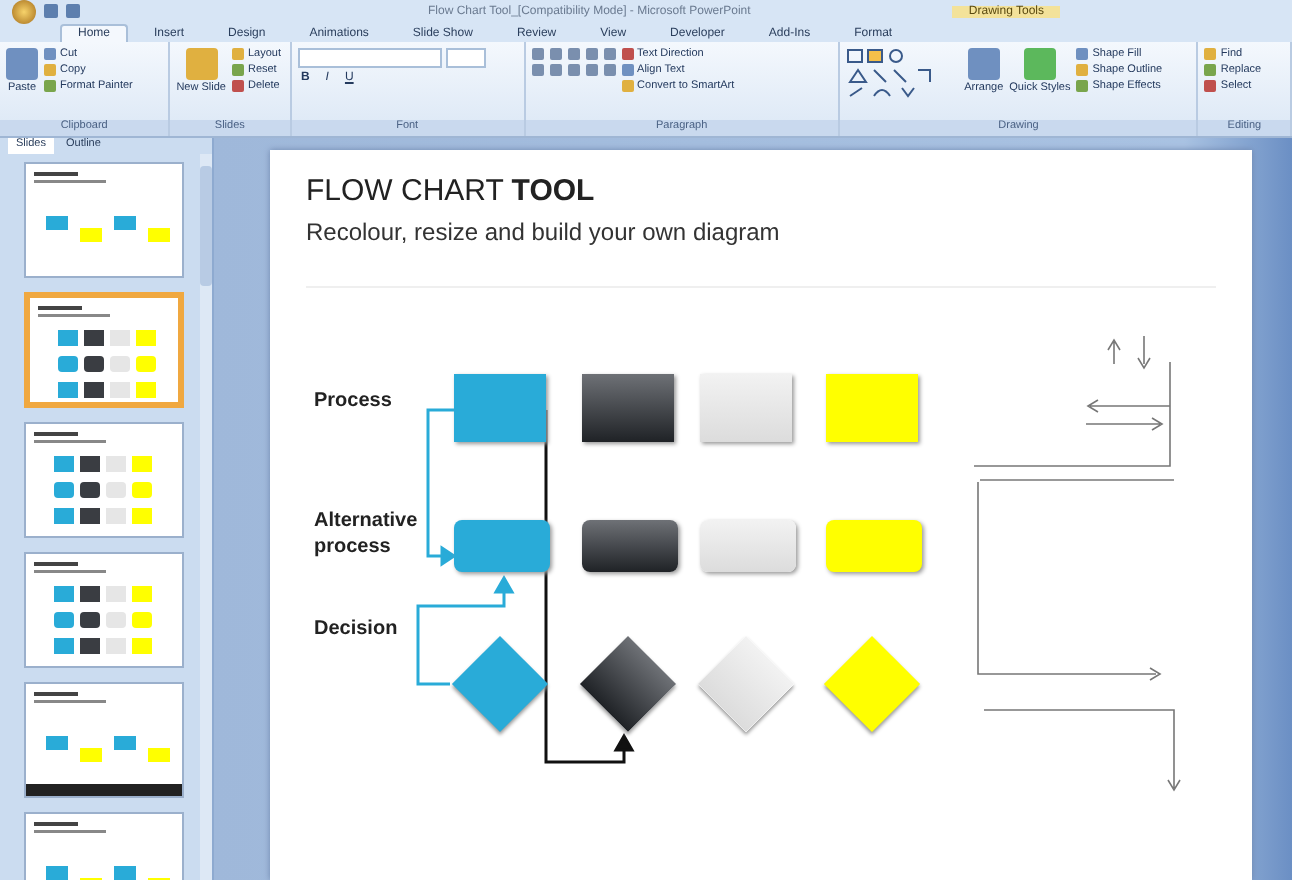 This screenshot has height=880, width=1292. I want to click on rounded-rectangle, so click(630, 546).